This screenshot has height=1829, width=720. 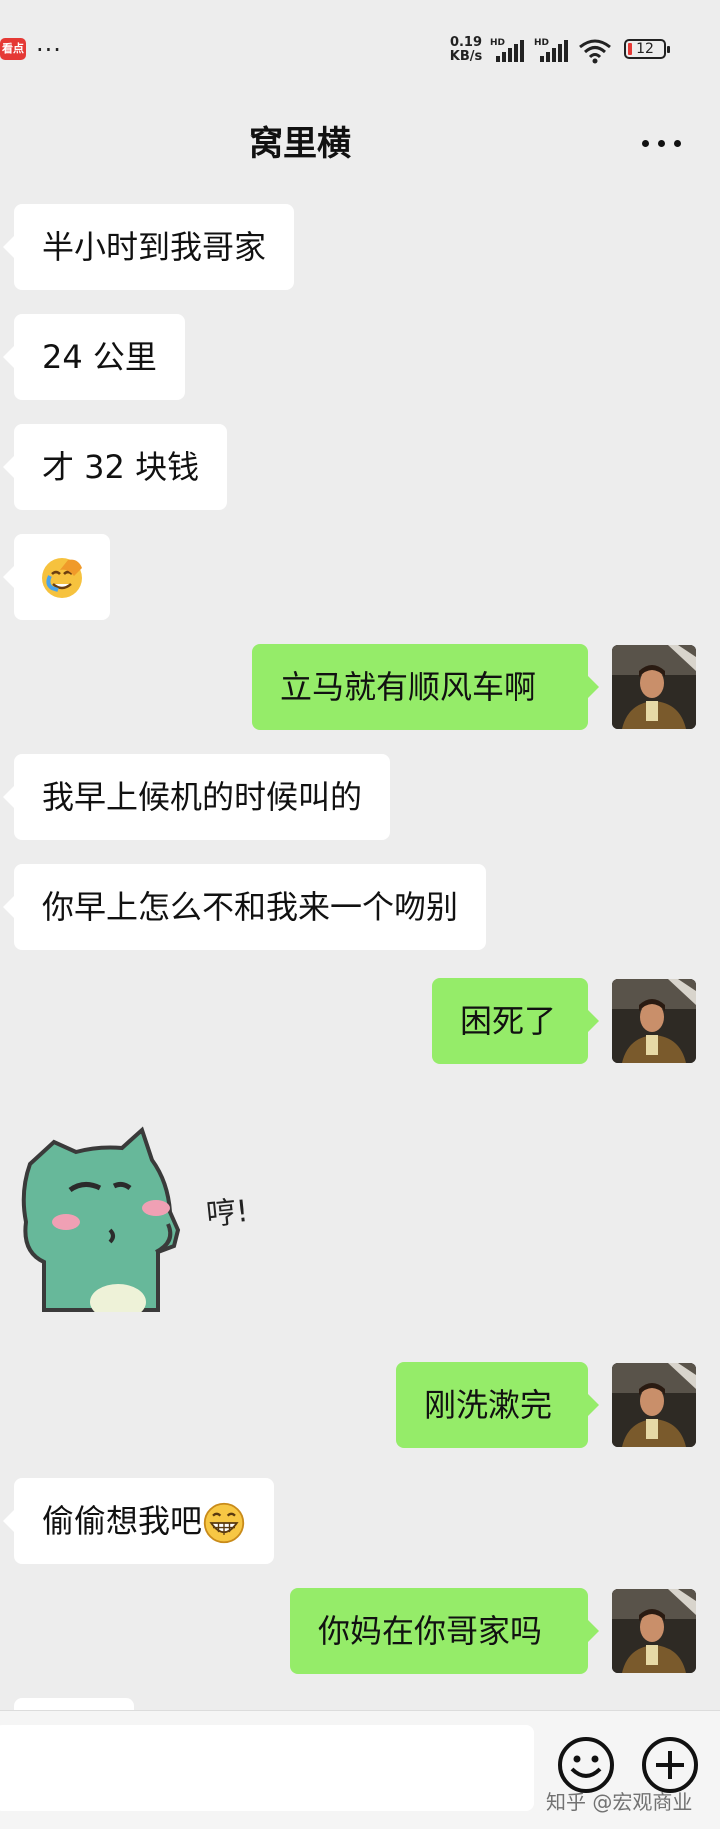 I want to click on face-with-hand-icon, so click(x=62, y=578).